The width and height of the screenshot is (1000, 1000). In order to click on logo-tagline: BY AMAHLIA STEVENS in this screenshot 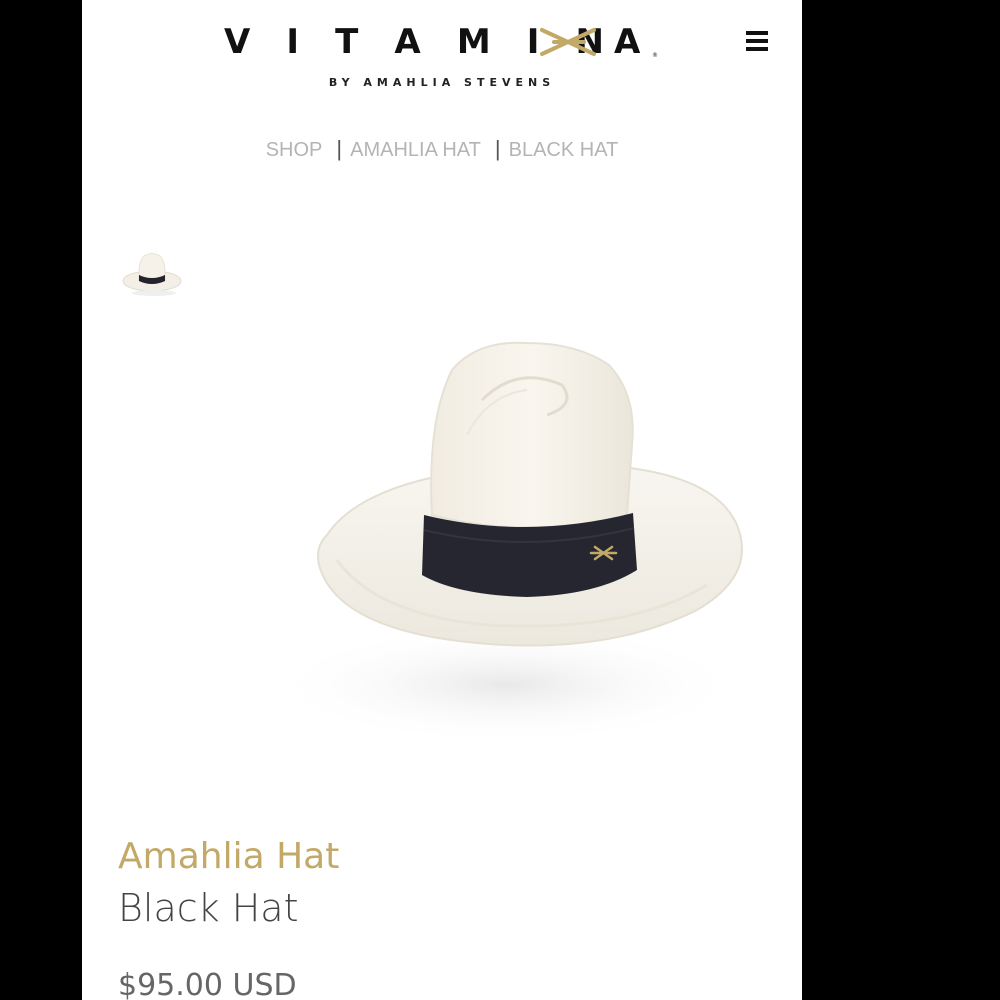, I will do `click(442, 82)`.